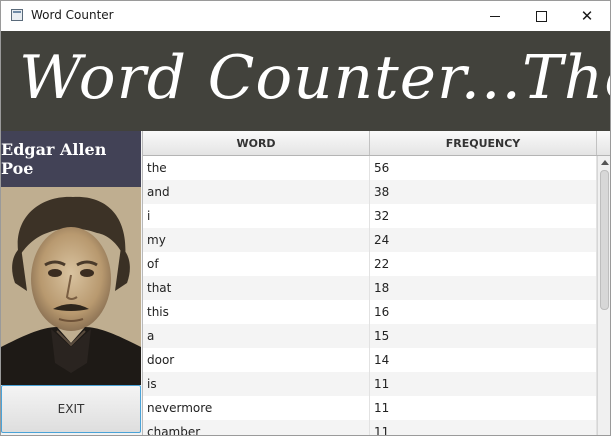 This screenshot has width=611, height=436. I want to click on word-cell: a, so click(256, 336).